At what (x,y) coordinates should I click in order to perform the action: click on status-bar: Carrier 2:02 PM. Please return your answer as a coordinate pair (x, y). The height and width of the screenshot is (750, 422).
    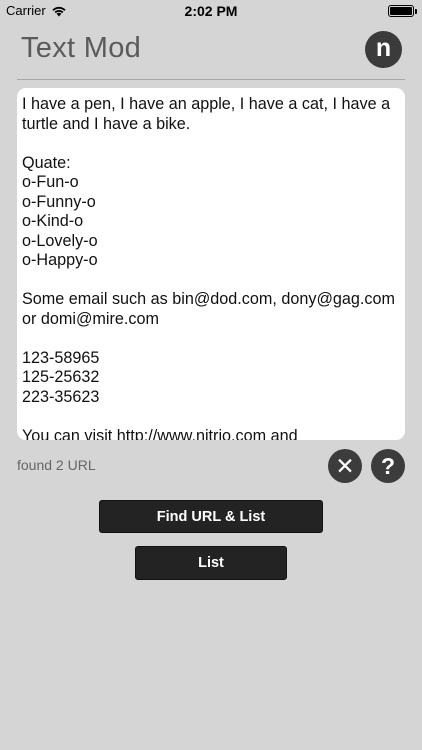
    Looking at the image, I should click on (211, 11).